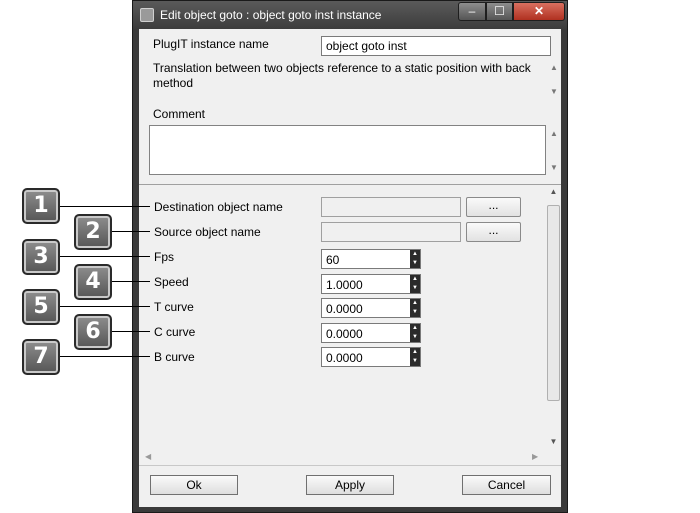 Image resolution: width=700 pixels, height=513 pixels. What do you see at coordinates (371, 308) in the screenshot?
I see `t-curve-spinbox: 0.0000 ▲ ▼` at bounding box center [371, 308].